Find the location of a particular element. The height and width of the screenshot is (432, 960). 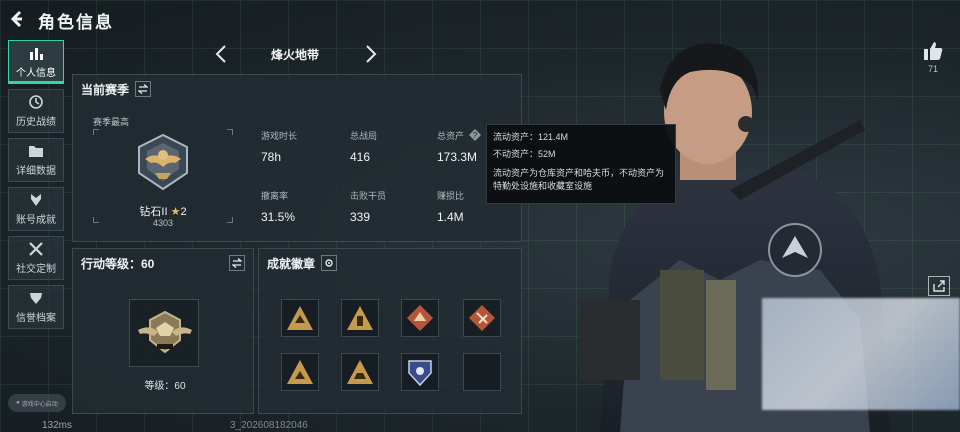

nav-item-history: 历史战绩 is located at coordinates (36, 111).